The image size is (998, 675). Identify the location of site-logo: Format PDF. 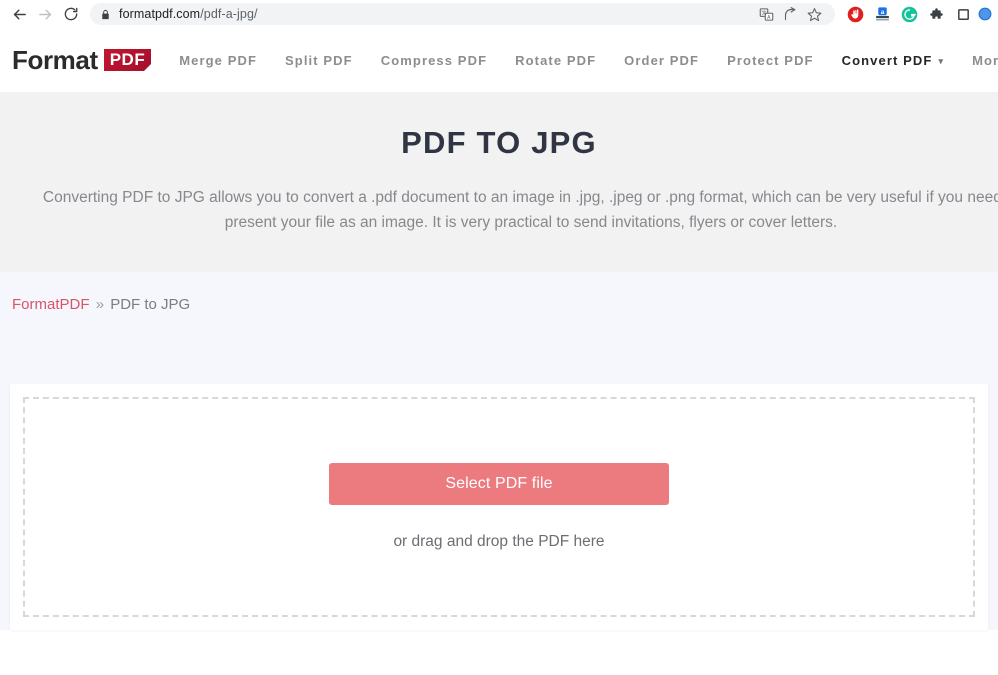
(82, 60).